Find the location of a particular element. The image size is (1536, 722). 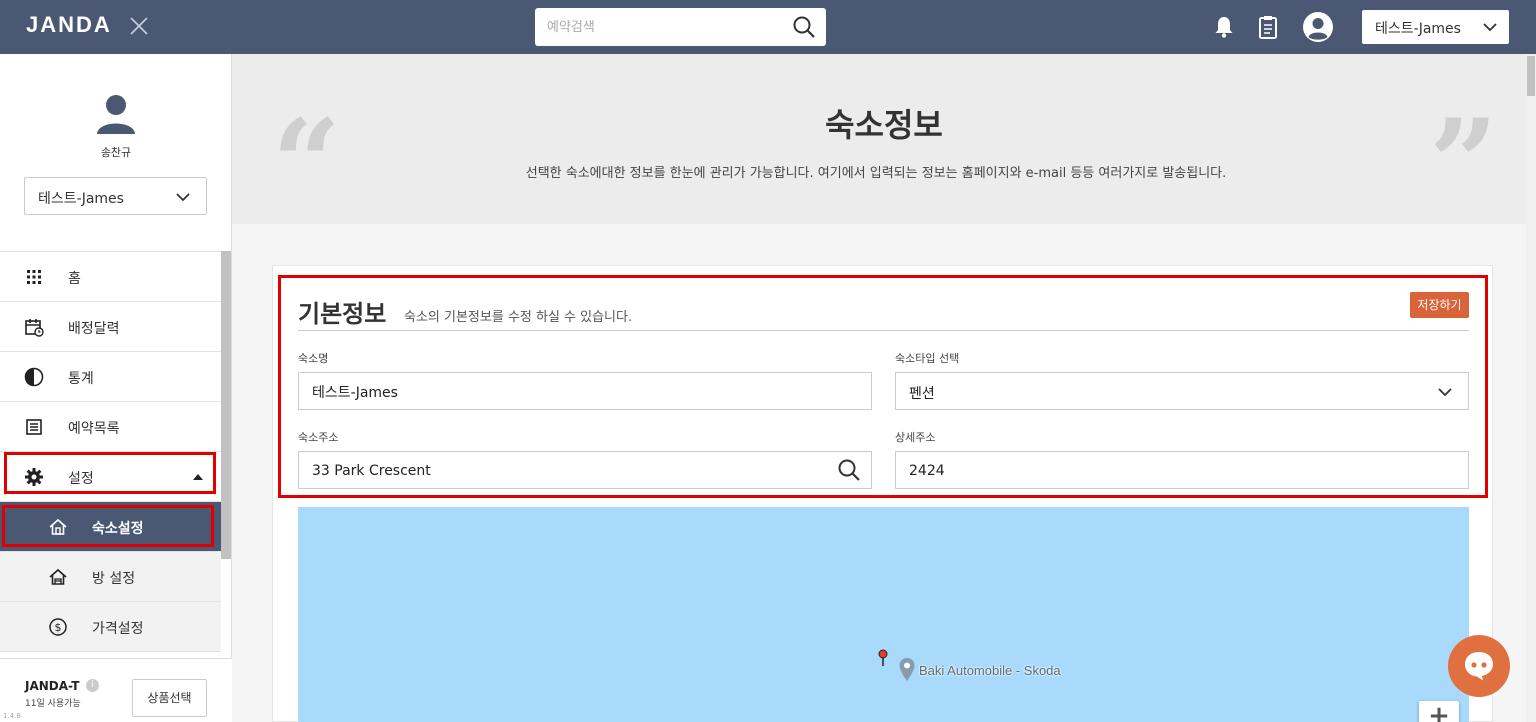

map-place-label: Baki Automobile - Skoda is located at coordinates (990, 670).